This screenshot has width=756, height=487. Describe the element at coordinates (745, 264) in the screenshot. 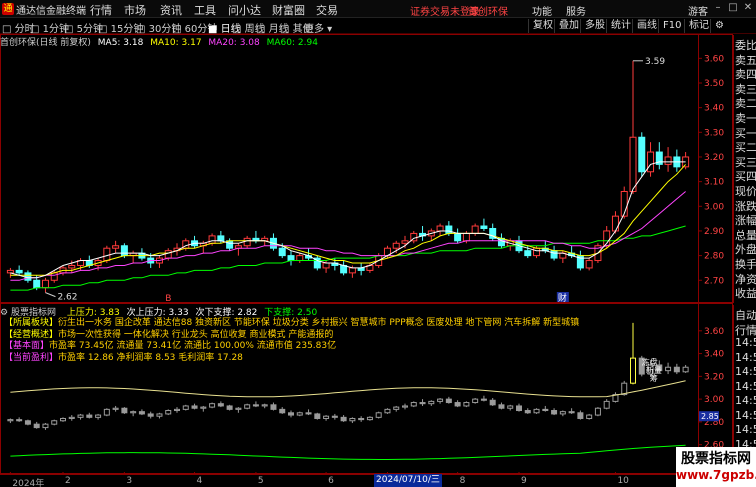

I see `quote-panel-label: 换手` at that location.